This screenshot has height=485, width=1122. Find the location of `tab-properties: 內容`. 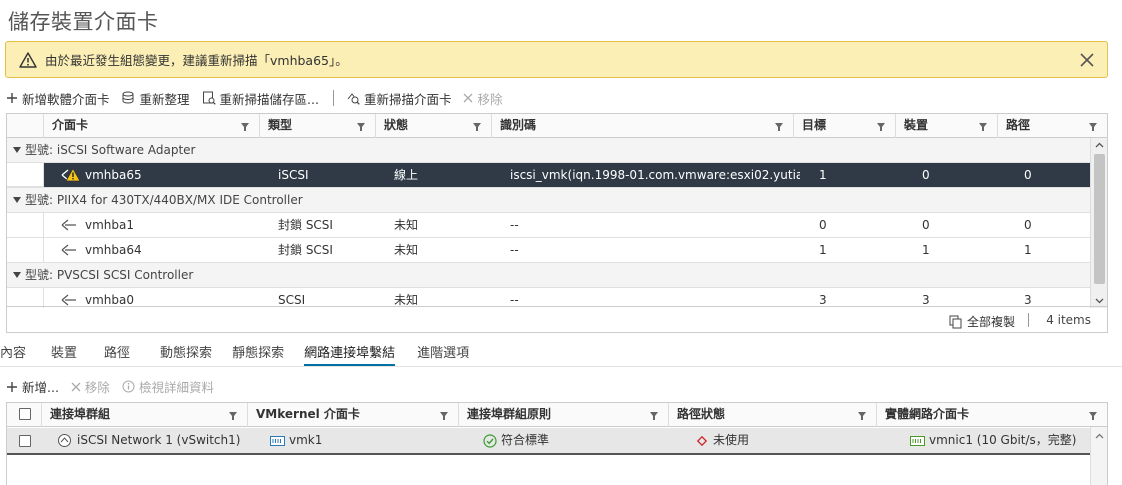

tab-properties: 內容 is located at coordinates (13, 353).